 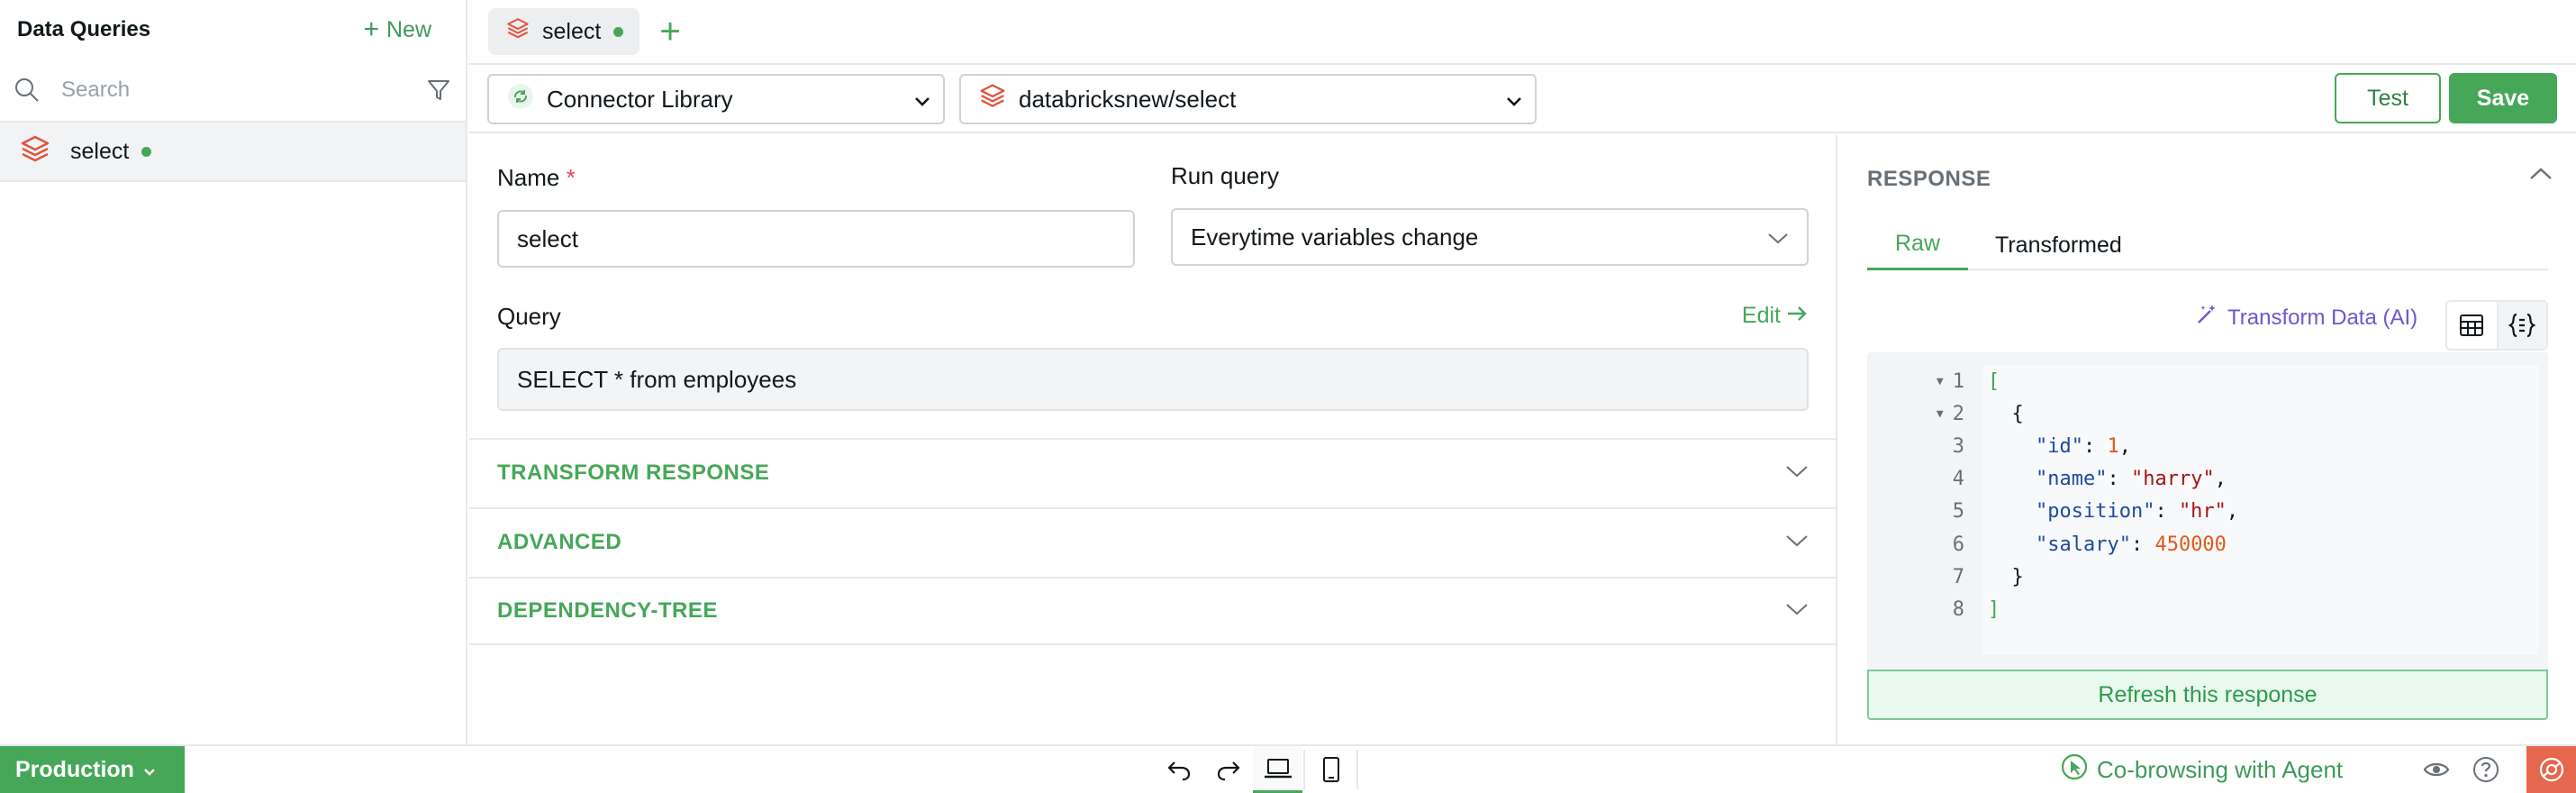 I want to click on environment-selector: Production, so click(x=92, y=769).